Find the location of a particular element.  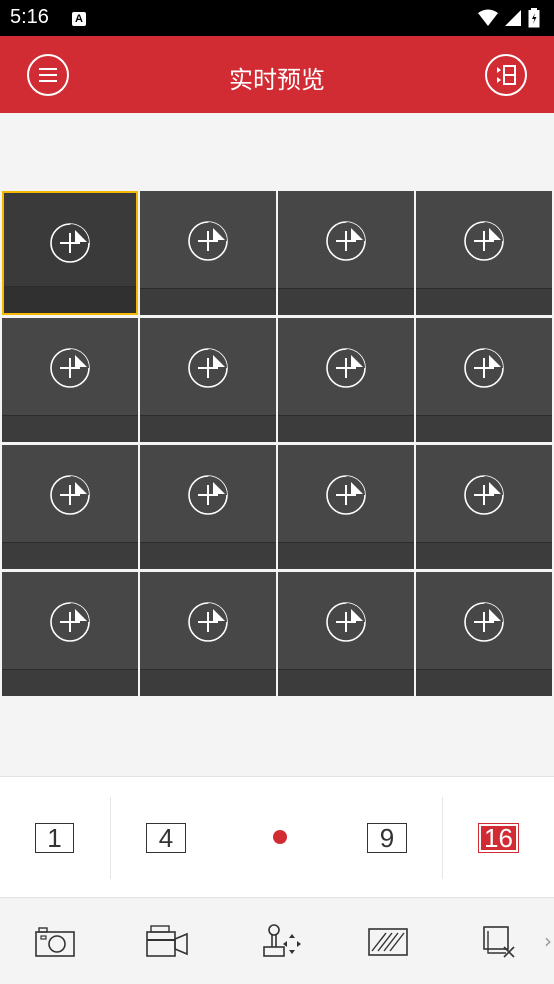

ptz-button is located at coordinates (281, 941).